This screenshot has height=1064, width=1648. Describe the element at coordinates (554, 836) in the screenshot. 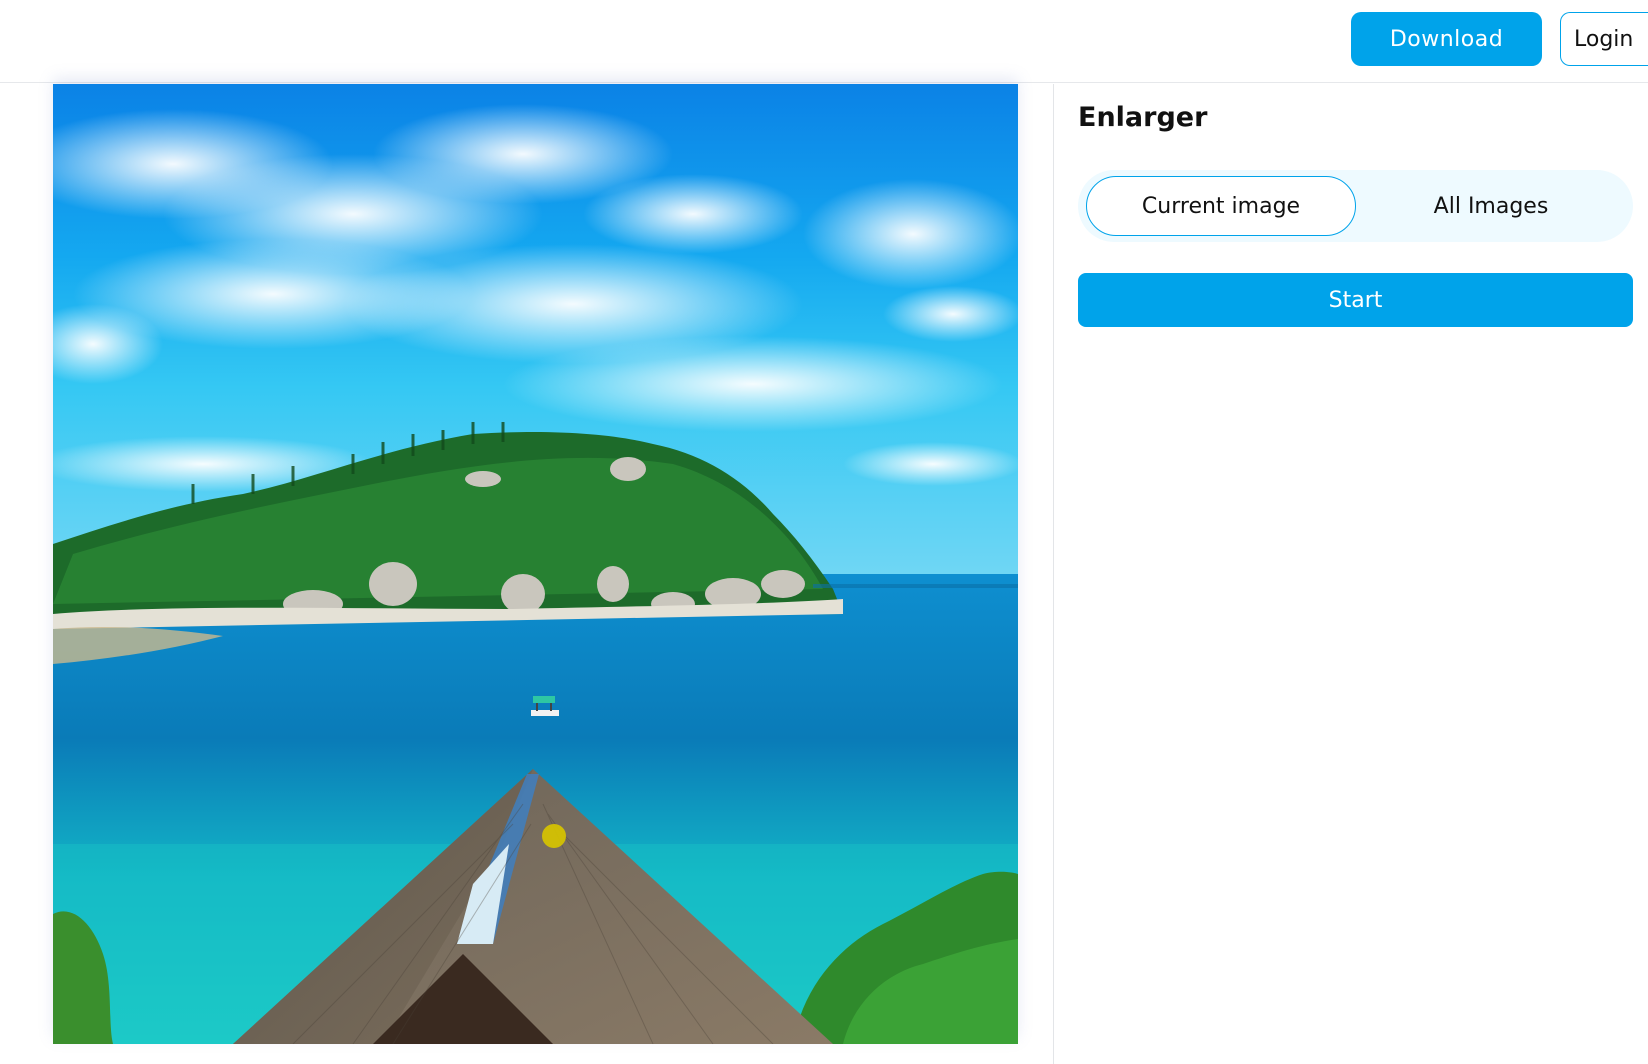

I see `cursor-indicator` at that location.